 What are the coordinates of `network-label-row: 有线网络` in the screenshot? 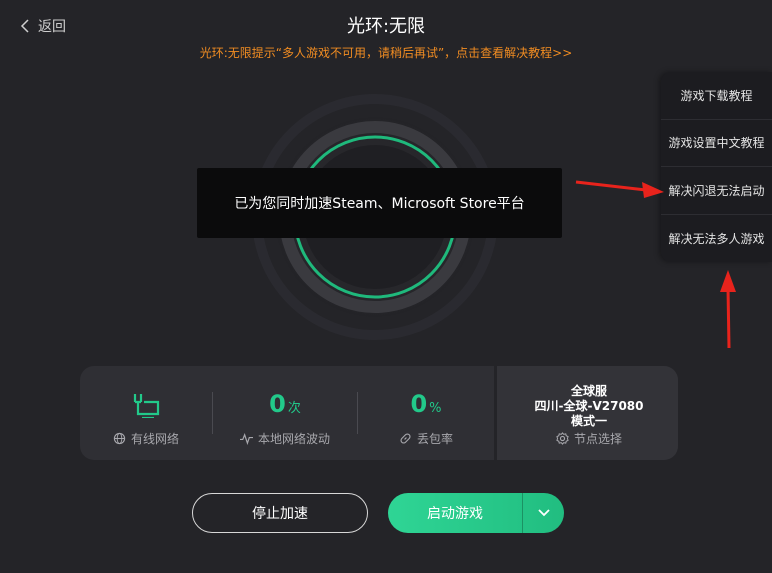 It's located at (146, 438).